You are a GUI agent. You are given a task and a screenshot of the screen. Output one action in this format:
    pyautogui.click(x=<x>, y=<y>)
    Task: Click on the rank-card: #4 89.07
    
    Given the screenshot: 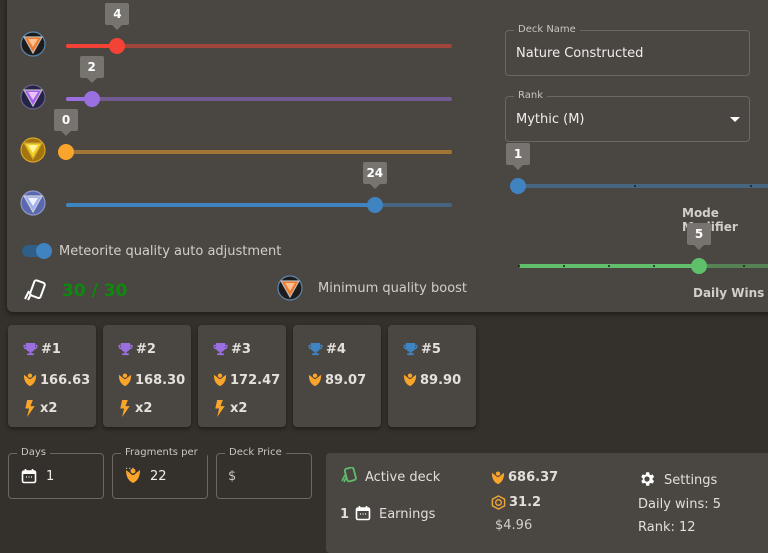 What is the action you would take?
    pyautogui.click(x=337, y=376)
    